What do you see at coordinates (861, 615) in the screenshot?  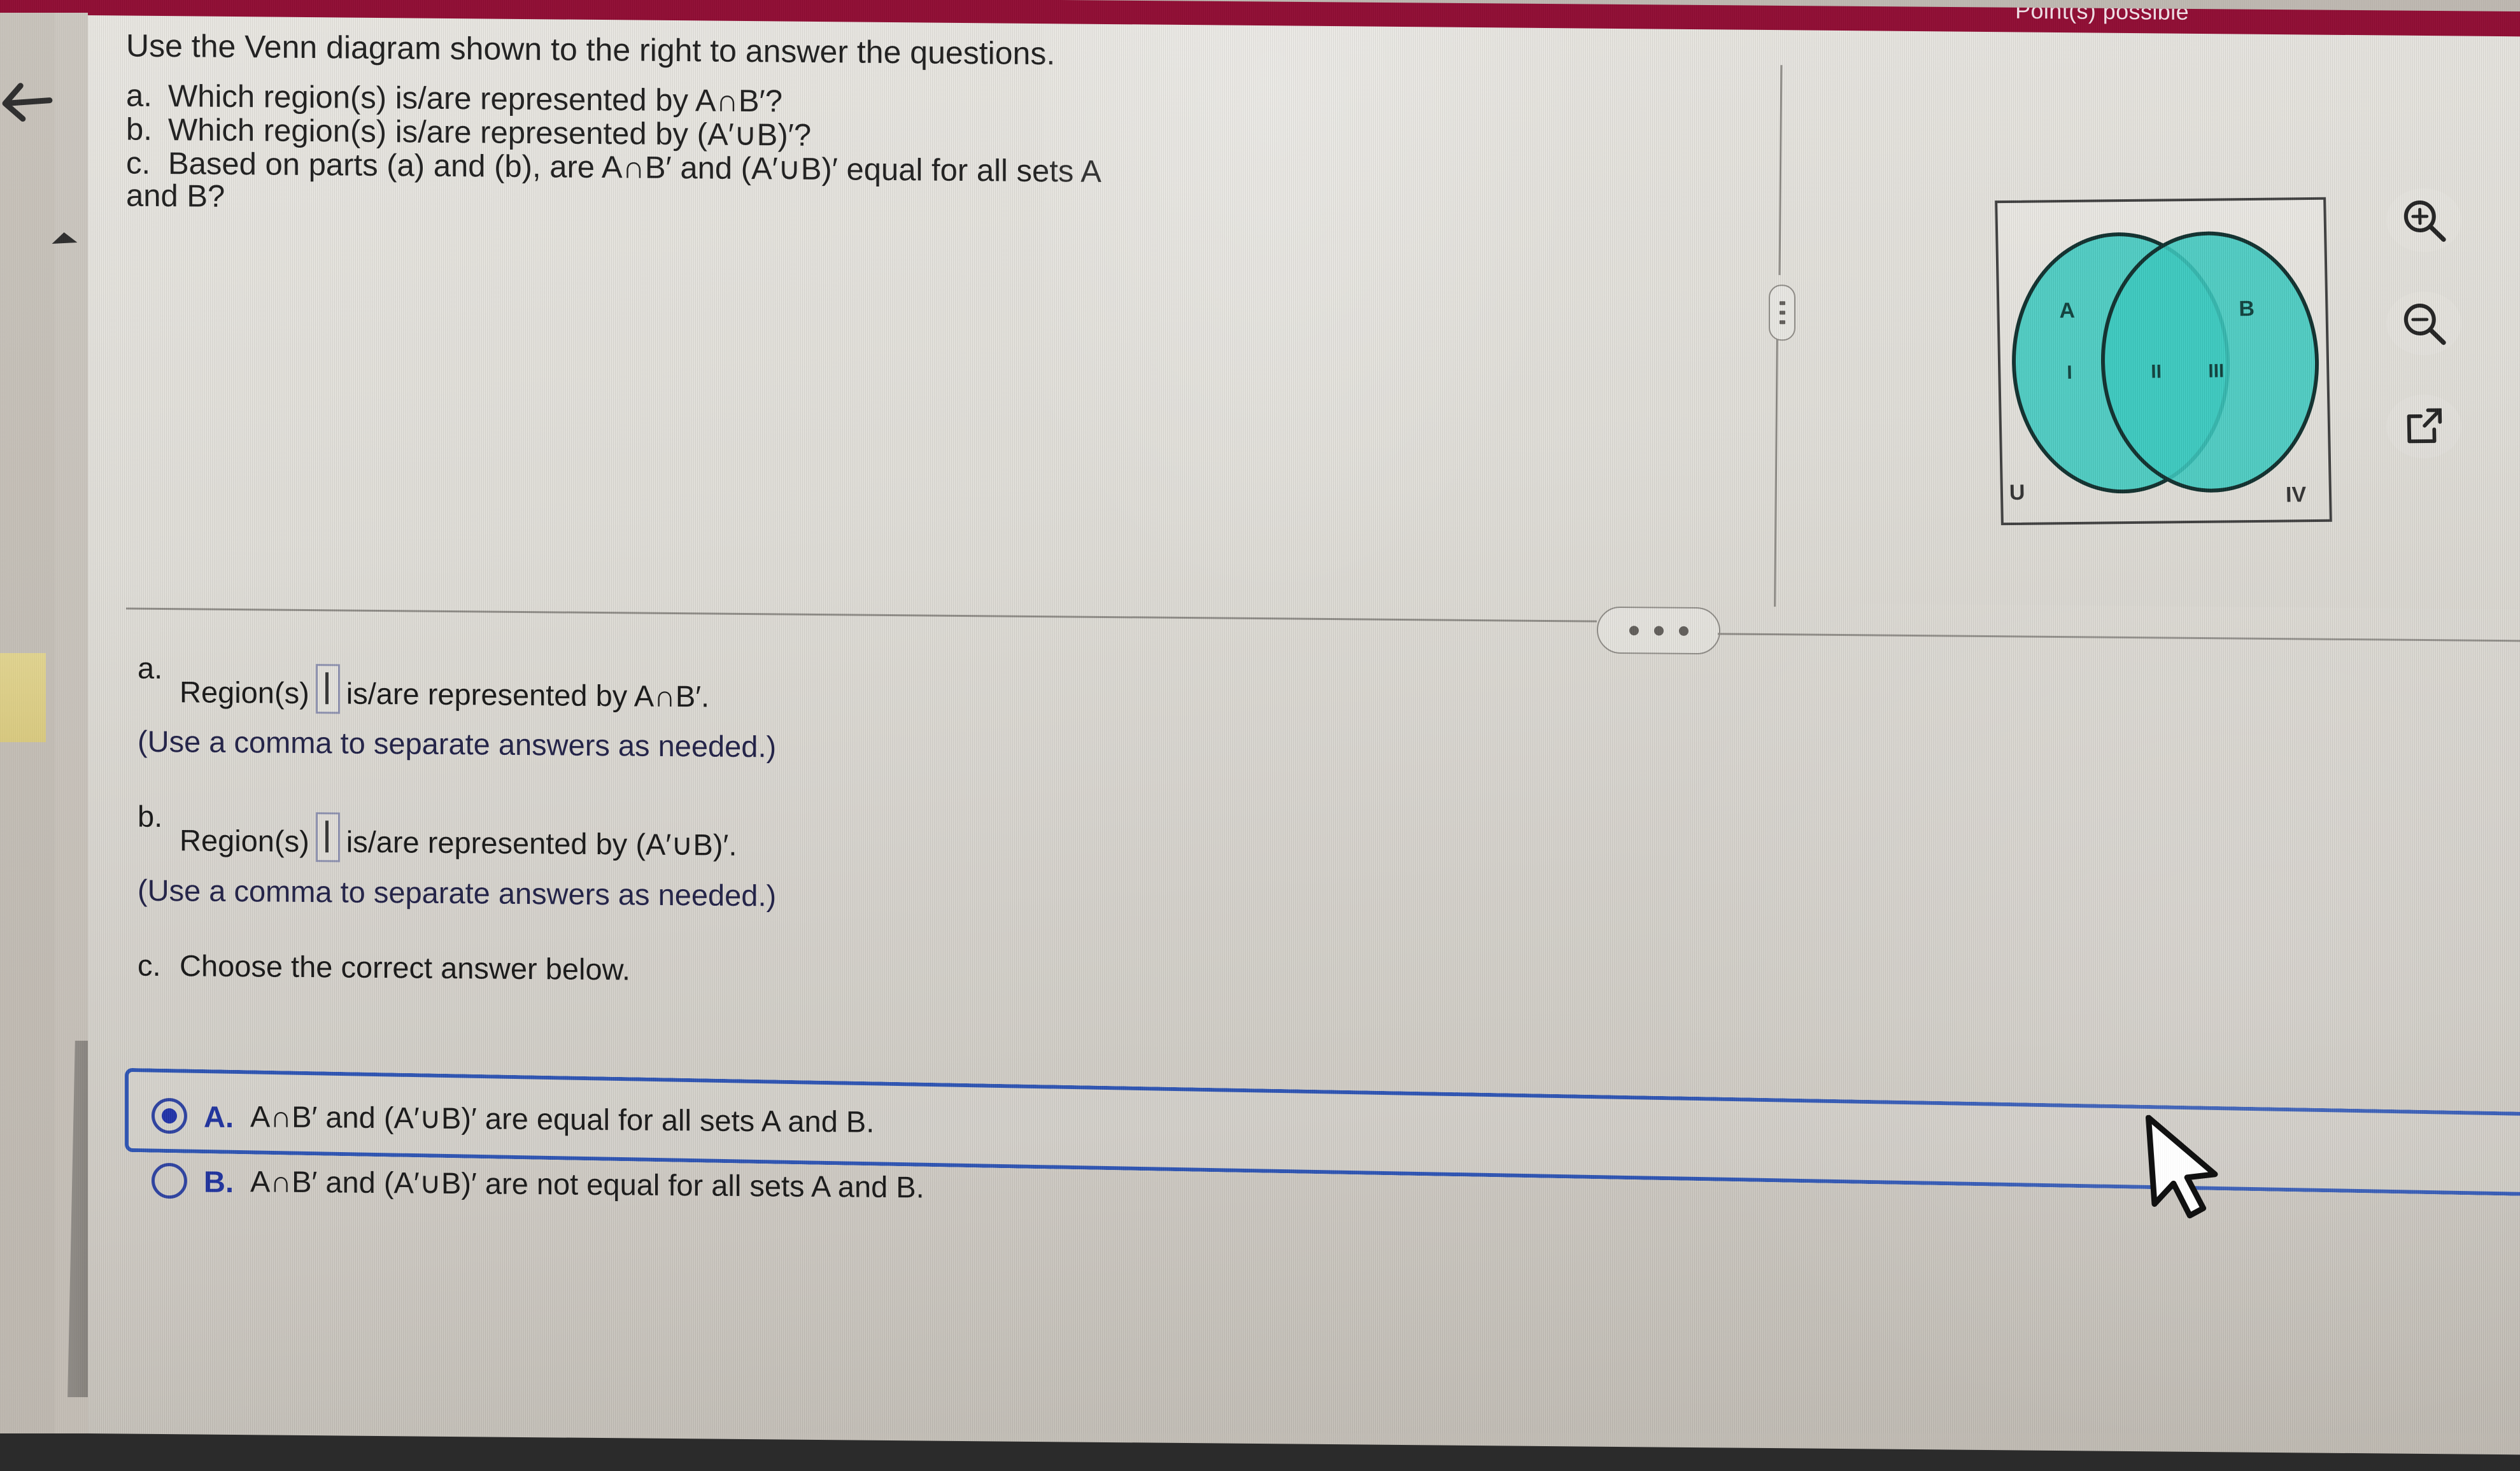 I see `horizontal-splitter-line-left` at bounding box center [861, 615].